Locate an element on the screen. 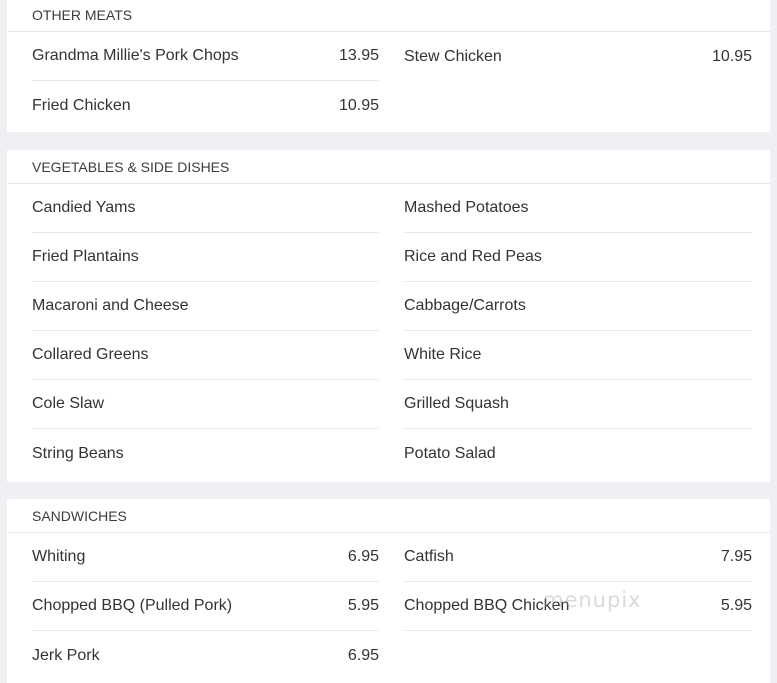 Image resolution: width=777 pixels, height=683 pixels. menu-item-name: Jerk Pork is located at coordinates (66, 655).